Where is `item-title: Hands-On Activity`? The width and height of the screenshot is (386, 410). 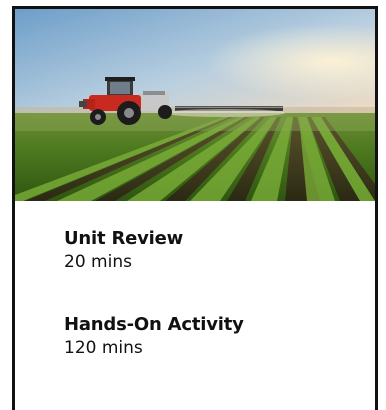
item-title: Hands-On Activity is located at coordinates (154, 324).